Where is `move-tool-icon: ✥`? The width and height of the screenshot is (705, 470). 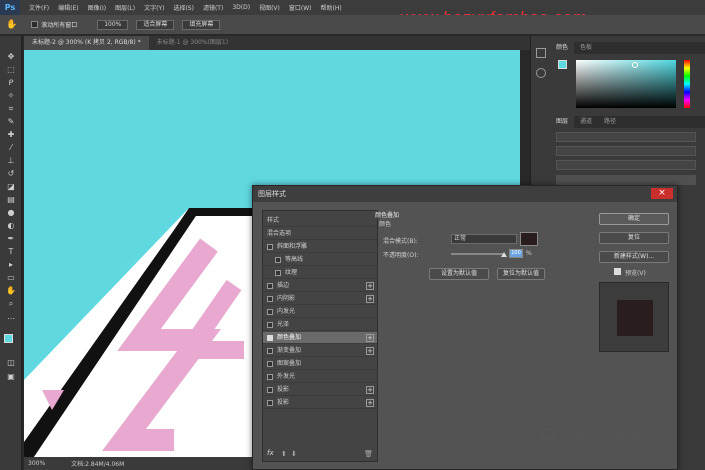
move-tool-icon: ✥ is located at coordinates (11, 57).